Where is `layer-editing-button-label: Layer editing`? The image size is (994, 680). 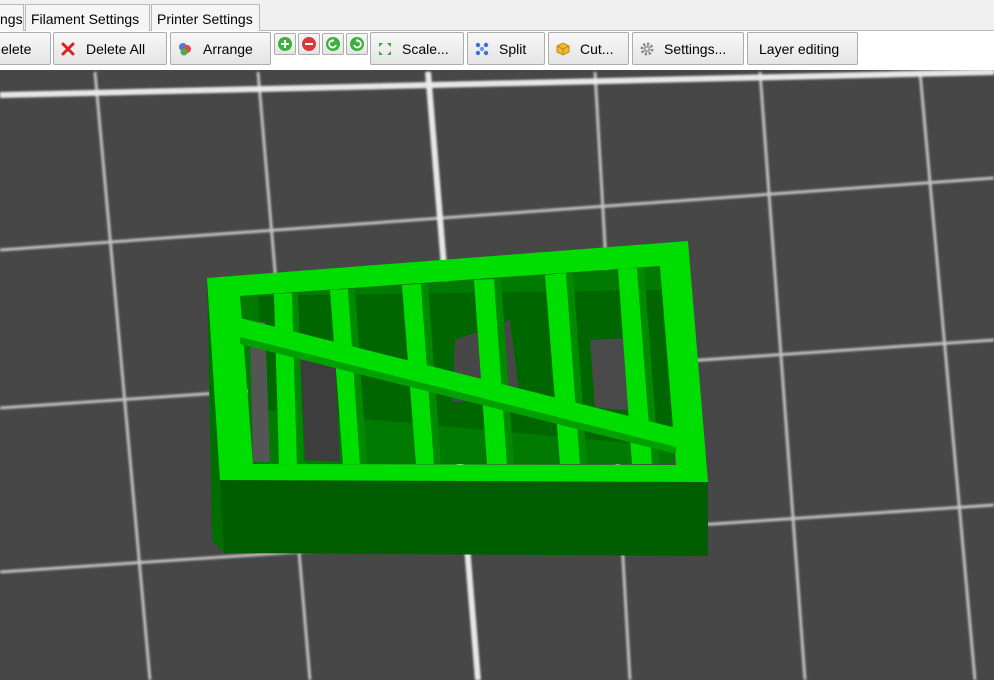
layer-editing-button-label: Layer editing is located at coordinates (799, 49).